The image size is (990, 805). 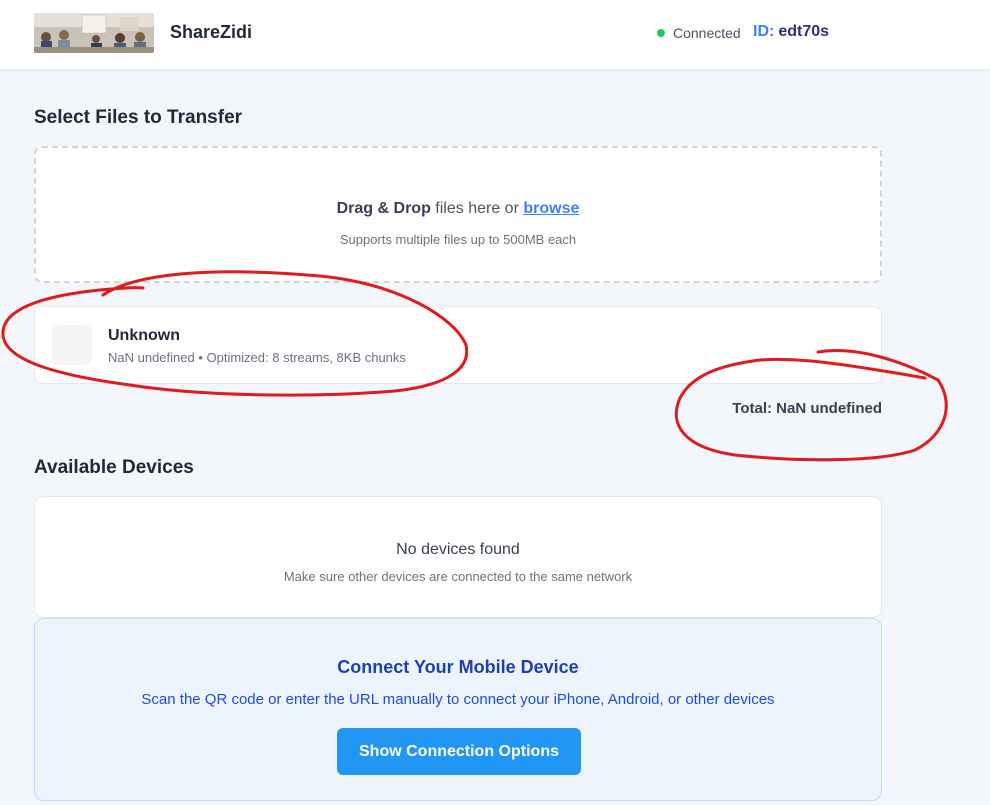 I want to click on dropzone-bold-text: Drag & Drop, so click(x=383, y=208).